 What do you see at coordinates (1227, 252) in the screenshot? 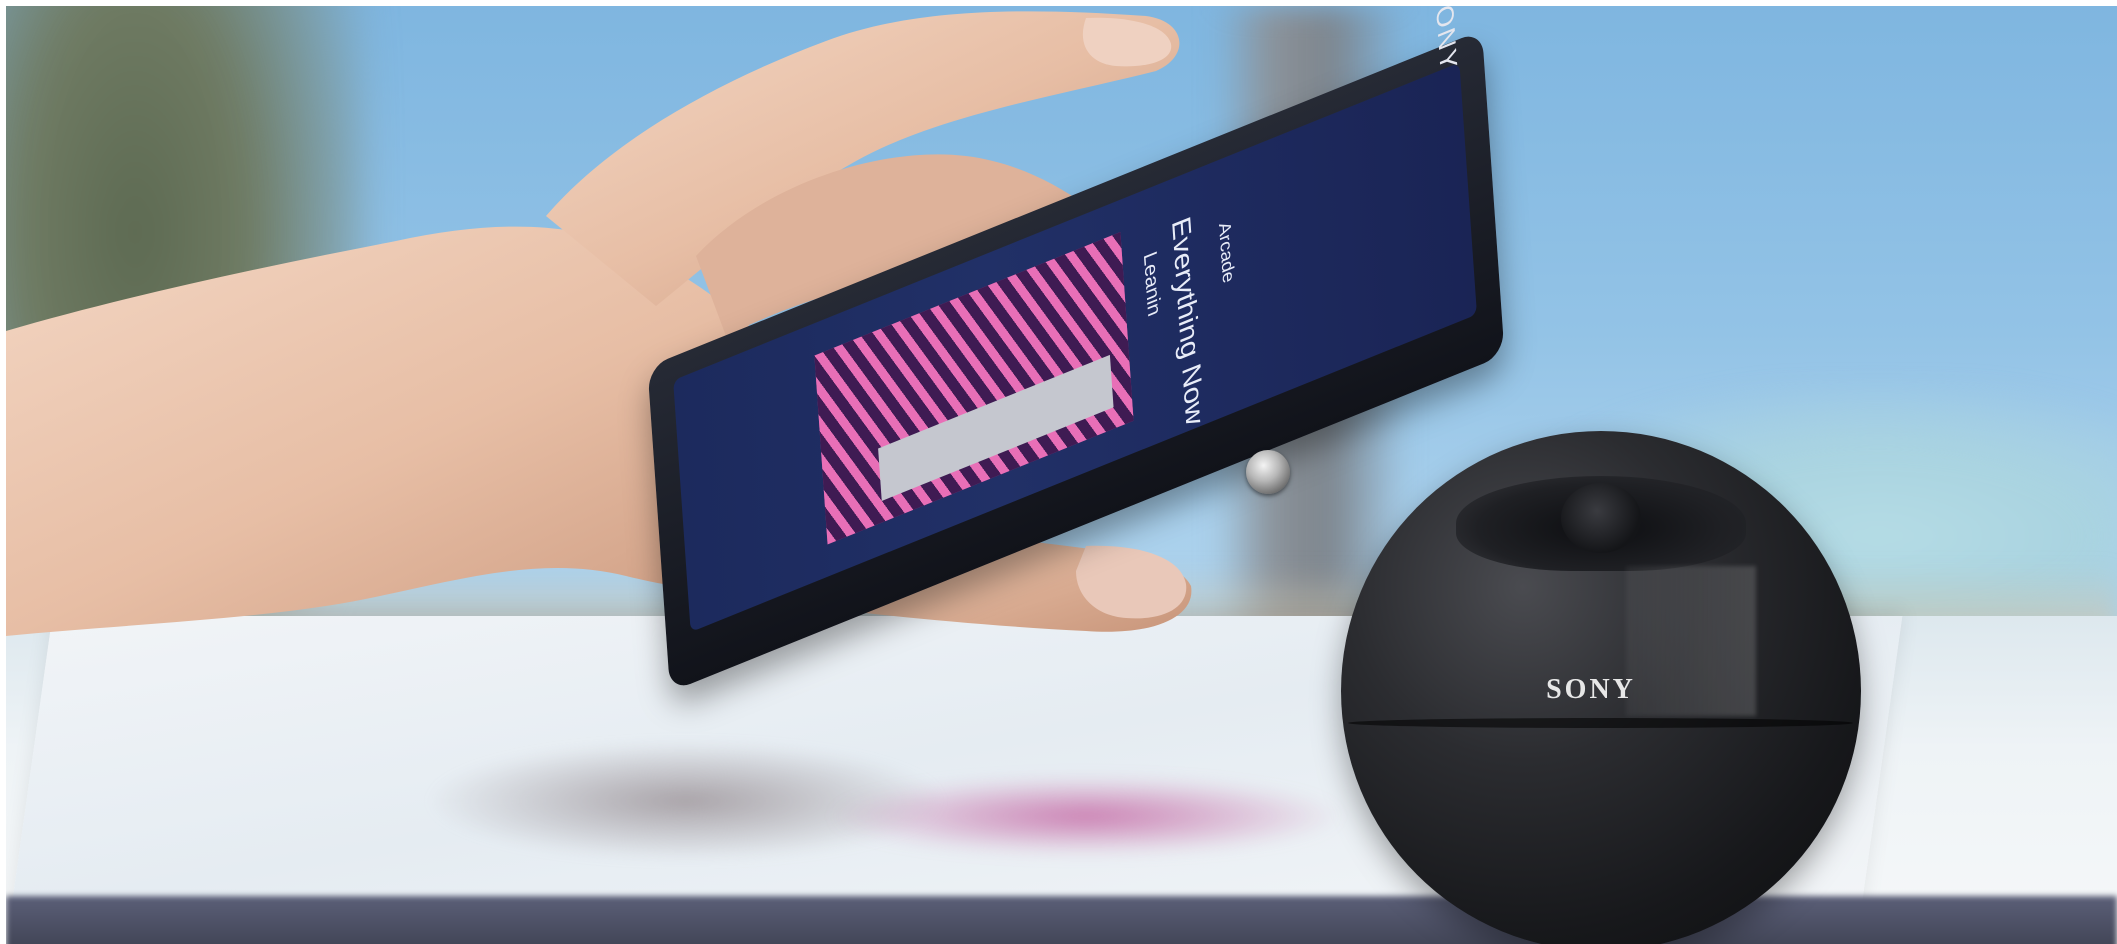
I see `track-album: Arcade` at bounding box center [1227, 252].